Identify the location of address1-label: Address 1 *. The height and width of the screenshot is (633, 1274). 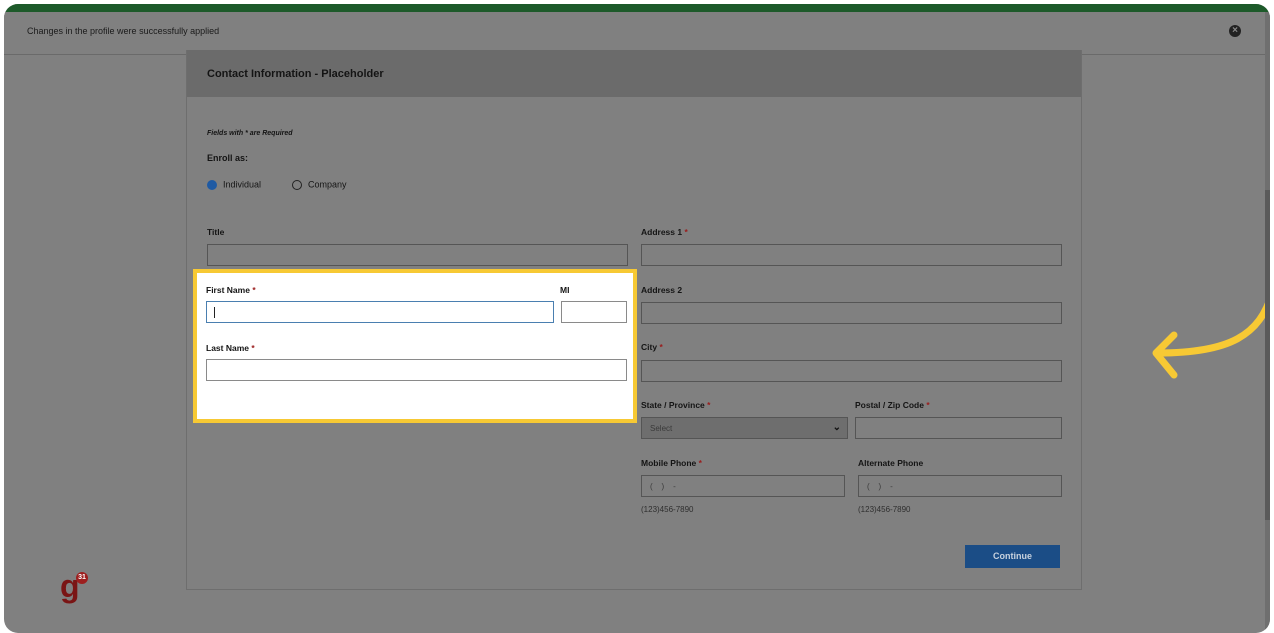
(664, 232).